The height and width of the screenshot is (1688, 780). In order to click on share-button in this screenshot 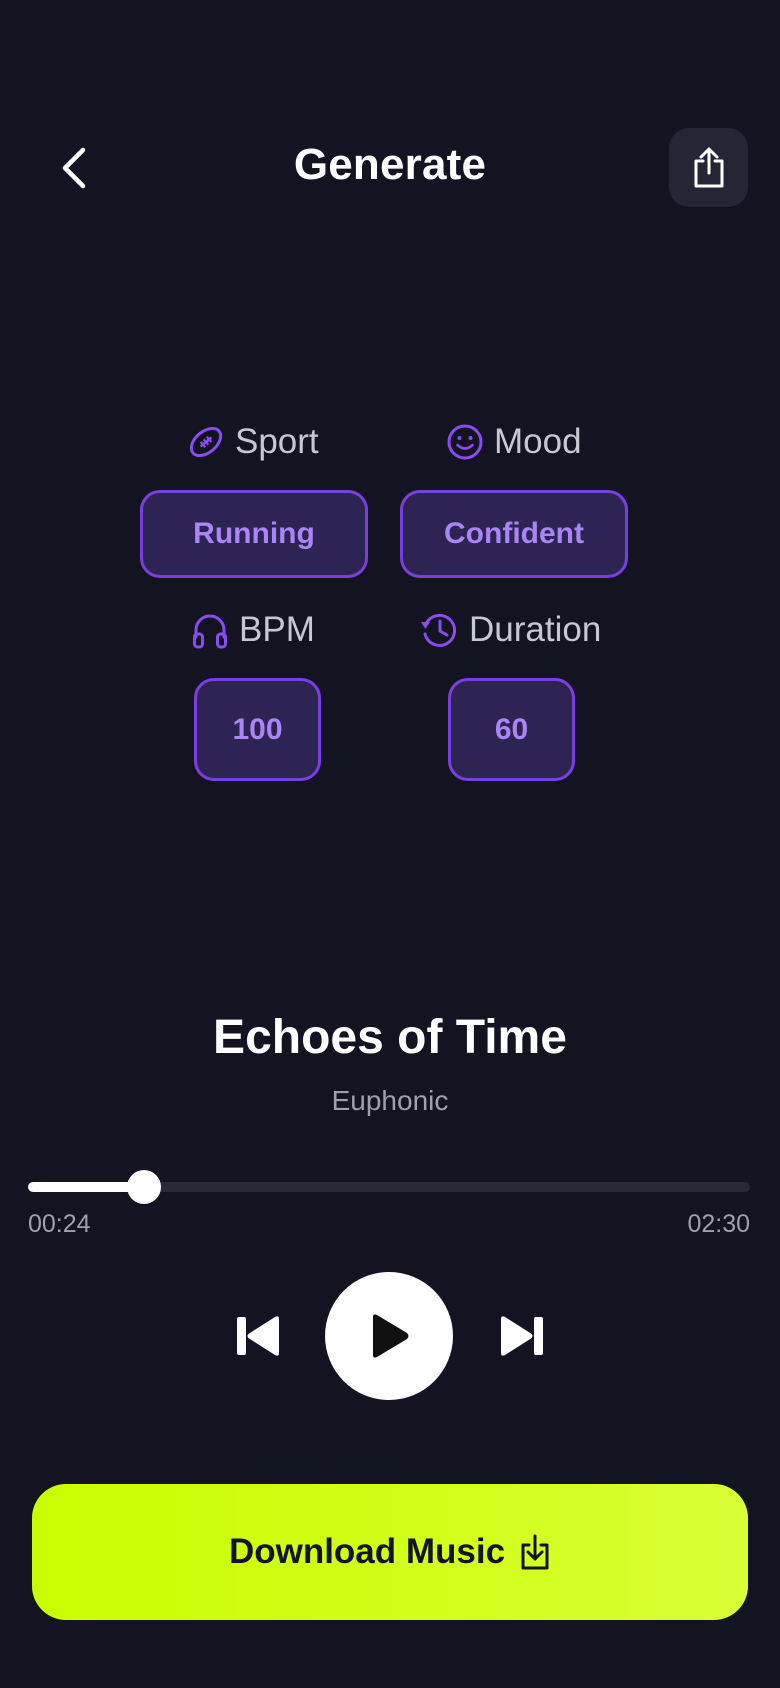, I will do `click(708, 167)`.